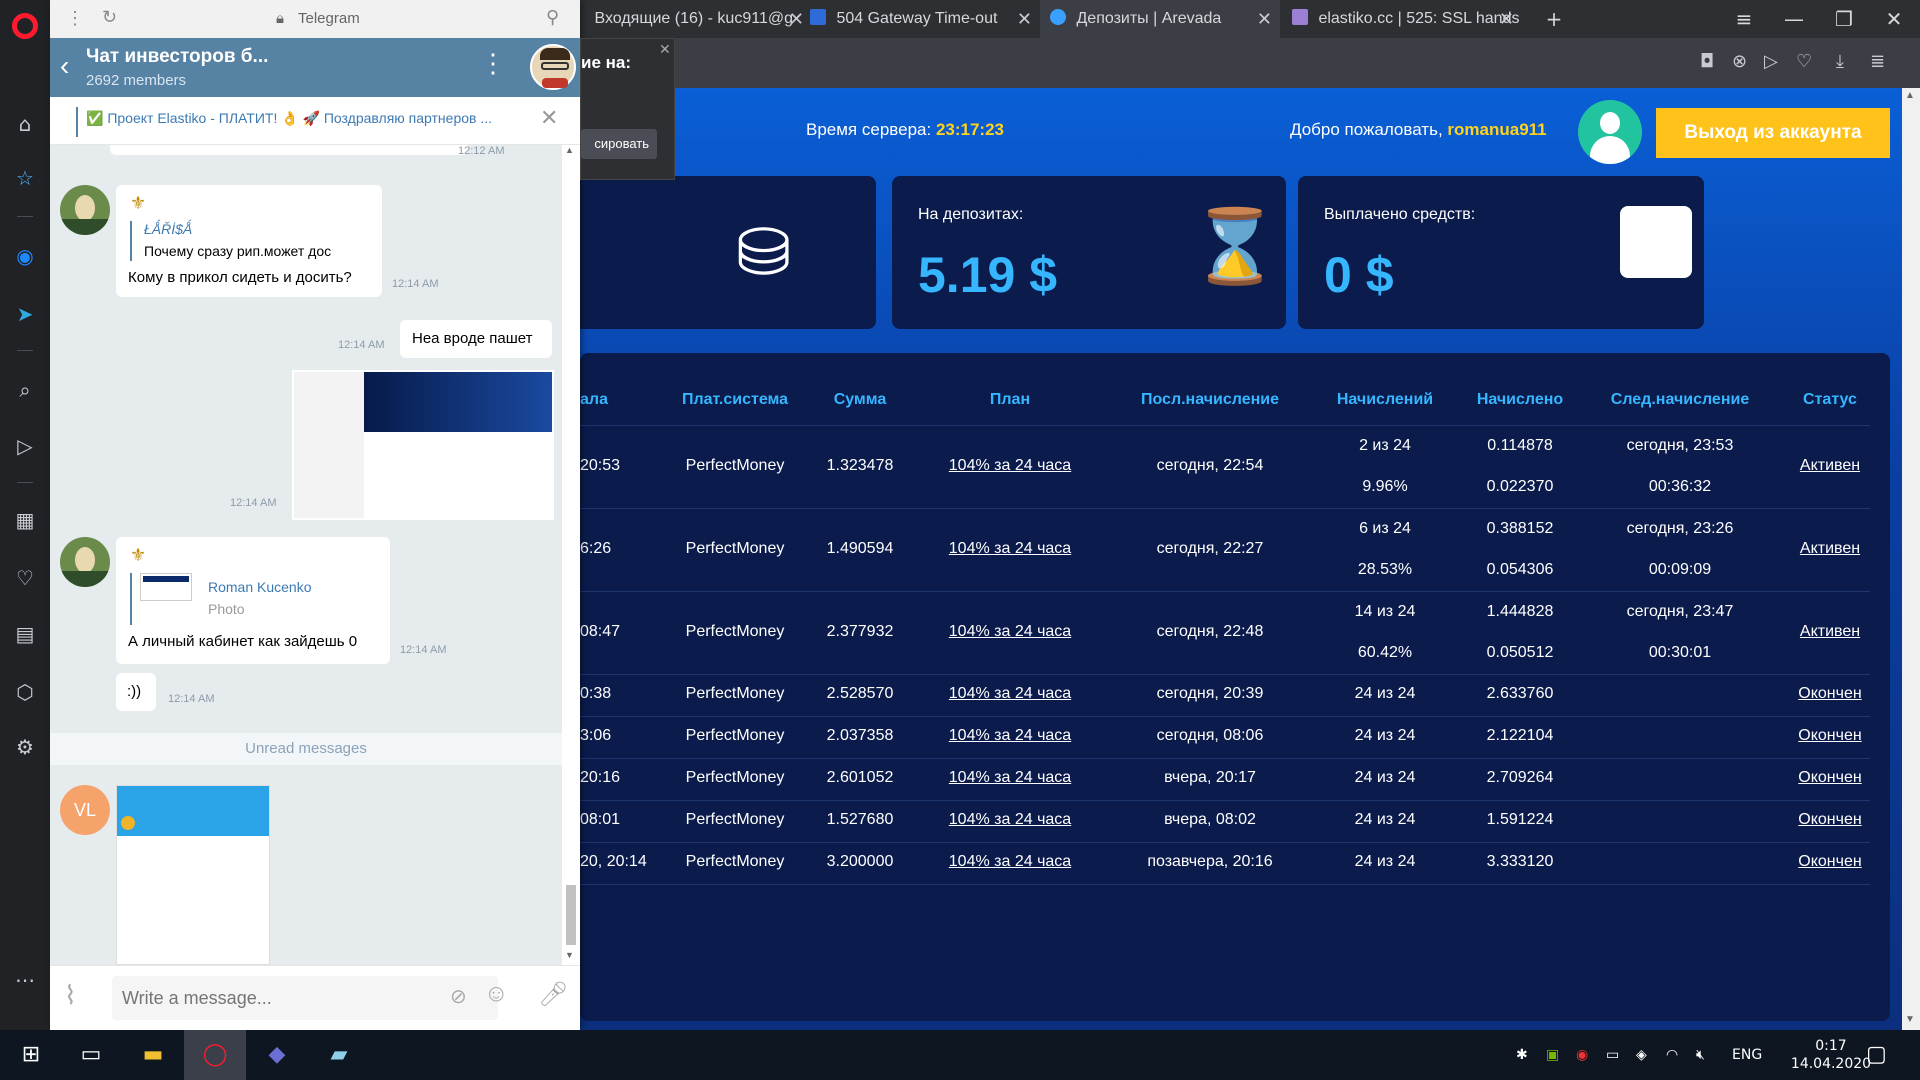 The height and width of the screenshot is (1080, 1920). What do you see at coordinates (619, 144) in the screenshot?
I see `popup-button: сировать` at bounding box center [619, 144].